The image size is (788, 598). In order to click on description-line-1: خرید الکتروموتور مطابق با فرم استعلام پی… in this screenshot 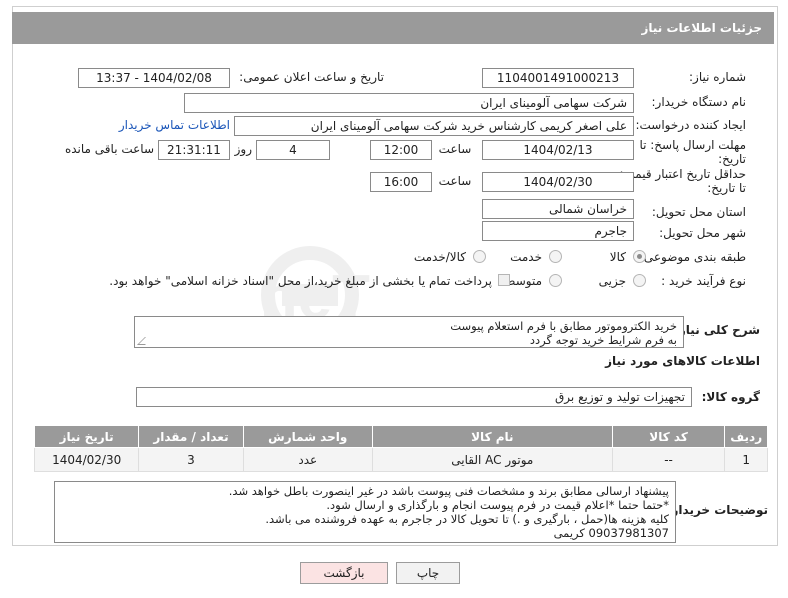, I will do `click(563, 326)`.